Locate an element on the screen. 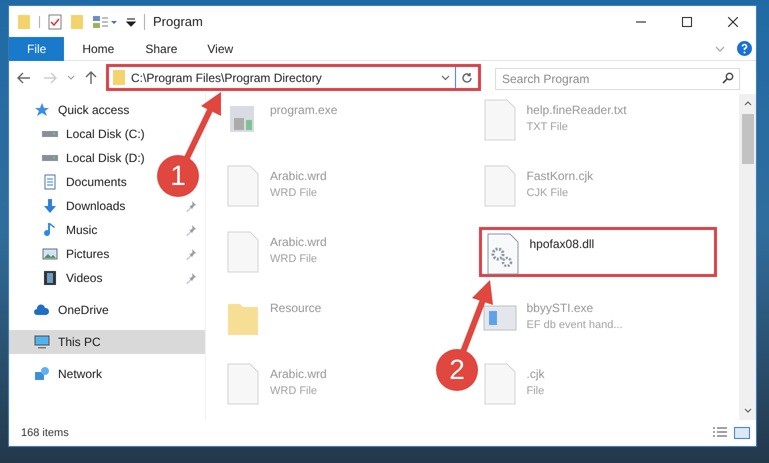 The image size is (769, 463). down-arrow-icon is located at coordinates (50, 206).